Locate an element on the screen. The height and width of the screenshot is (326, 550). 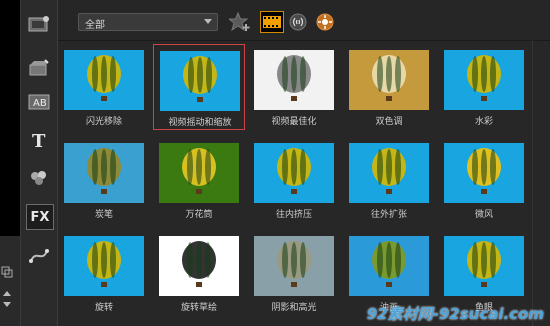
fx-icon: FX is located at coordinates (40, 217).